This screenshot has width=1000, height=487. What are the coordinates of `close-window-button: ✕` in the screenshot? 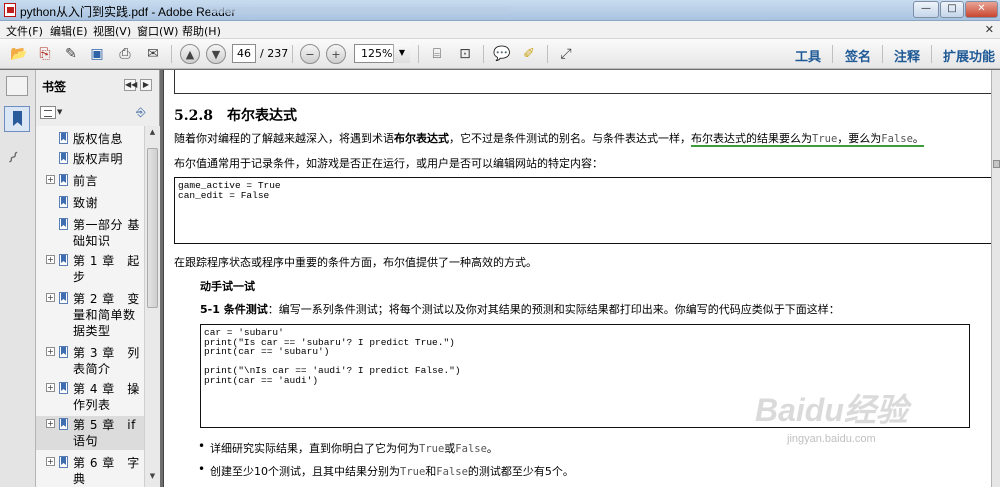 It's located at (981, 9).